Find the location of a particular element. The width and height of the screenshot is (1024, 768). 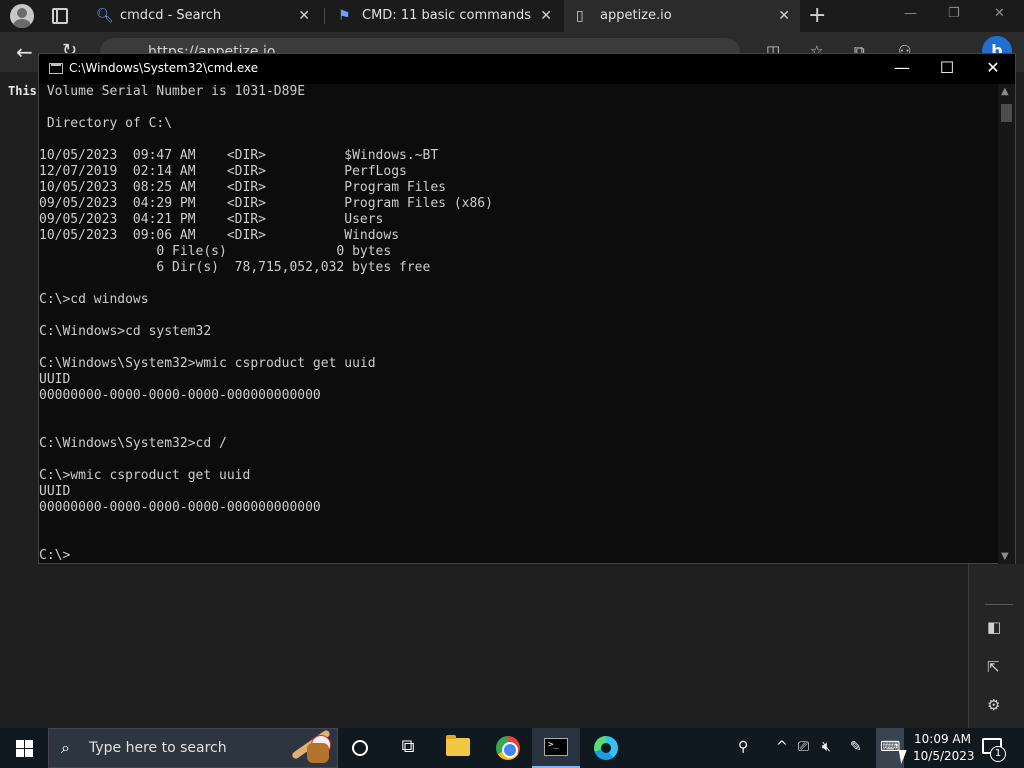

page-content-text: This is located at coordinates (22, 91).